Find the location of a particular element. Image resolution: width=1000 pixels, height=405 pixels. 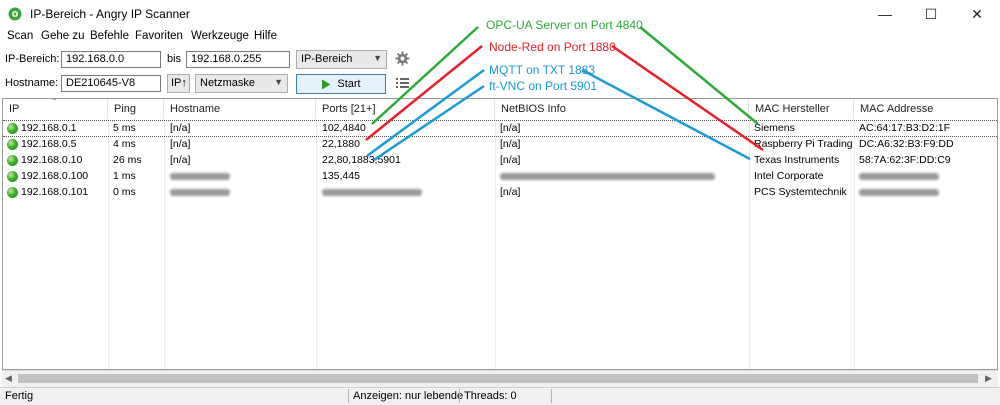

feeder-select: IP-Bereich ▼ is located at coordinates (341, 59).